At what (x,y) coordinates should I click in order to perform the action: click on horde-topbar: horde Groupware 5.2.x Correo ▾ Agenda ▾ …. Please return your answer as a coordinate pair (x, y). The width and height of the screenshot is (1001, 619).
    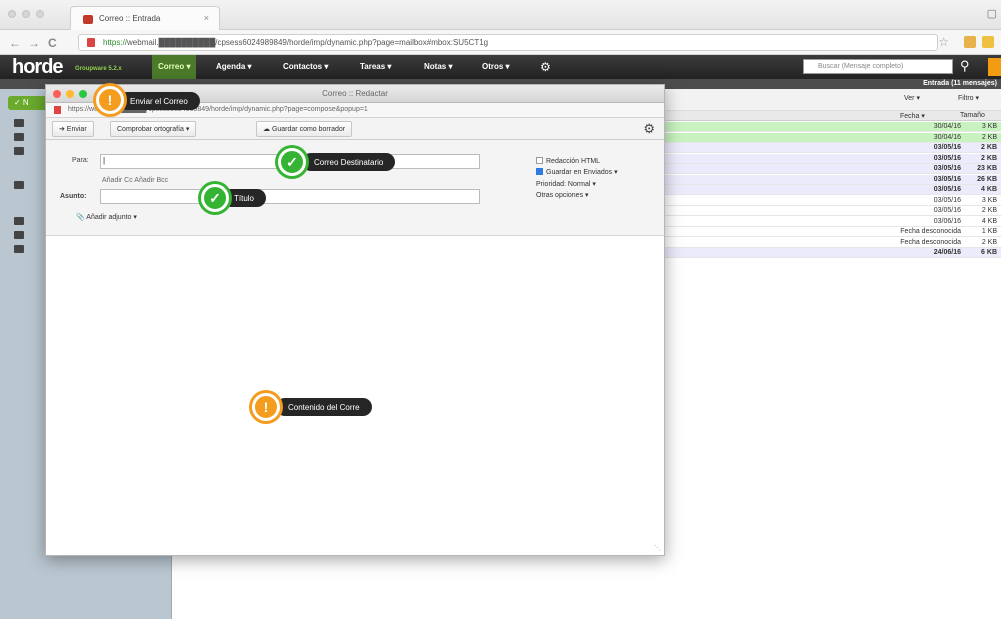
    Looking at the image, I should click on (500, 67).